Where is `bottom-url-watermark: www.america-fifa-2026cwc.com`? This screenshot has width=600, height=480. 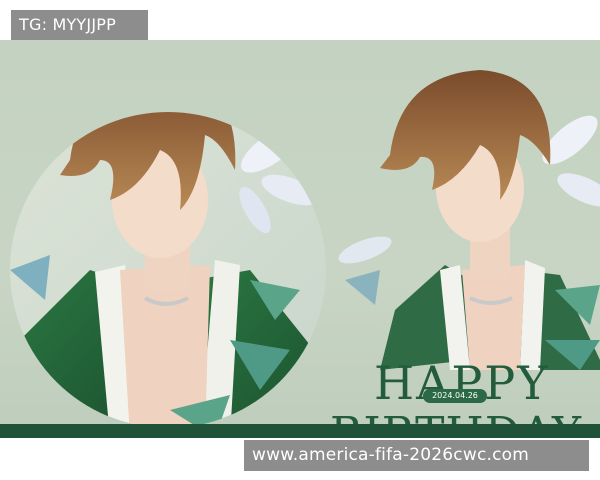 bottom-url-watermark: www.america-fifa-2026cwc.com is located at coordinates (416, 455).